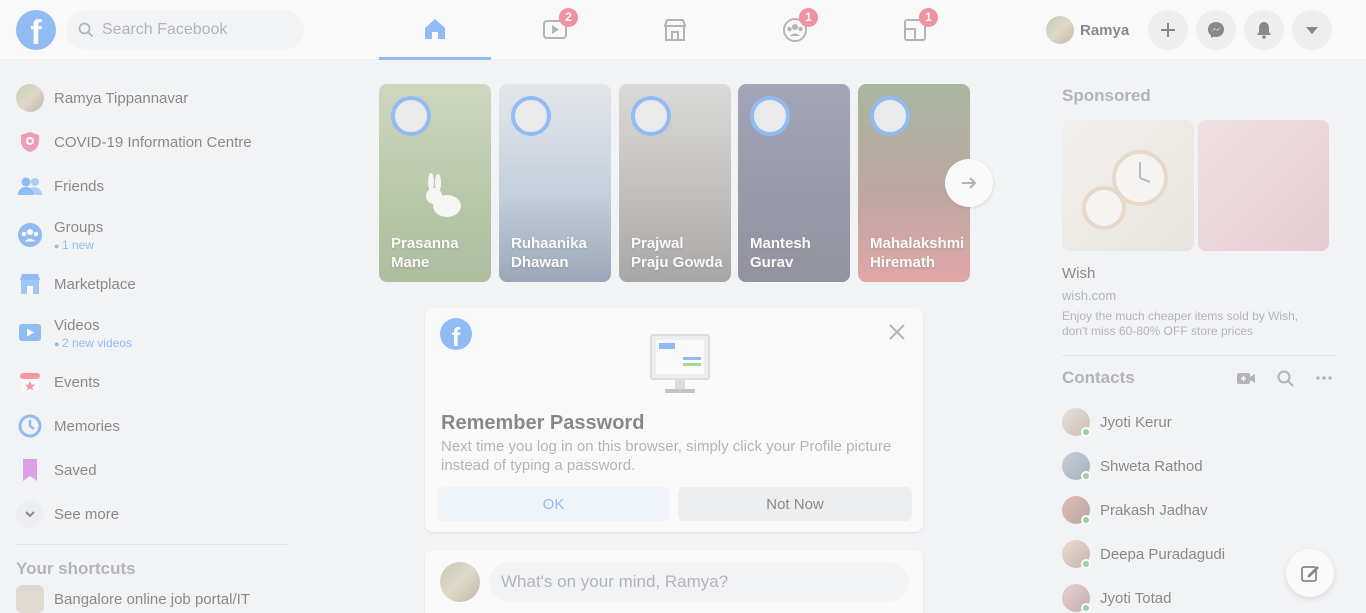 This screenshot has width=1366, height=613. I want to click on sidebar-item-sub: 2 new videos, so click(93, 343).